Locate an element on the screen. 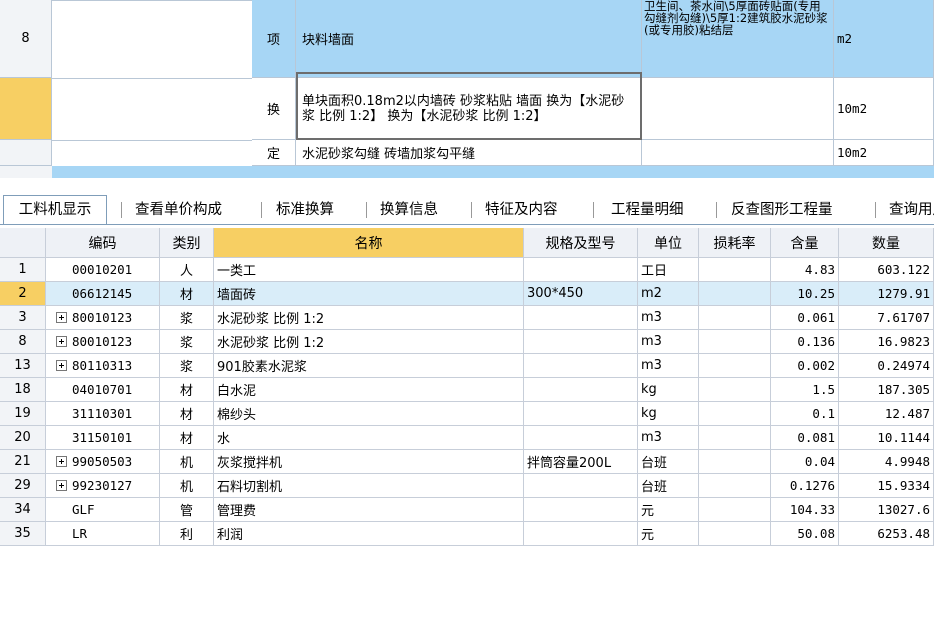 The image size is (934, 636). content-value: 0.081 is located at coordinates (805, 438).